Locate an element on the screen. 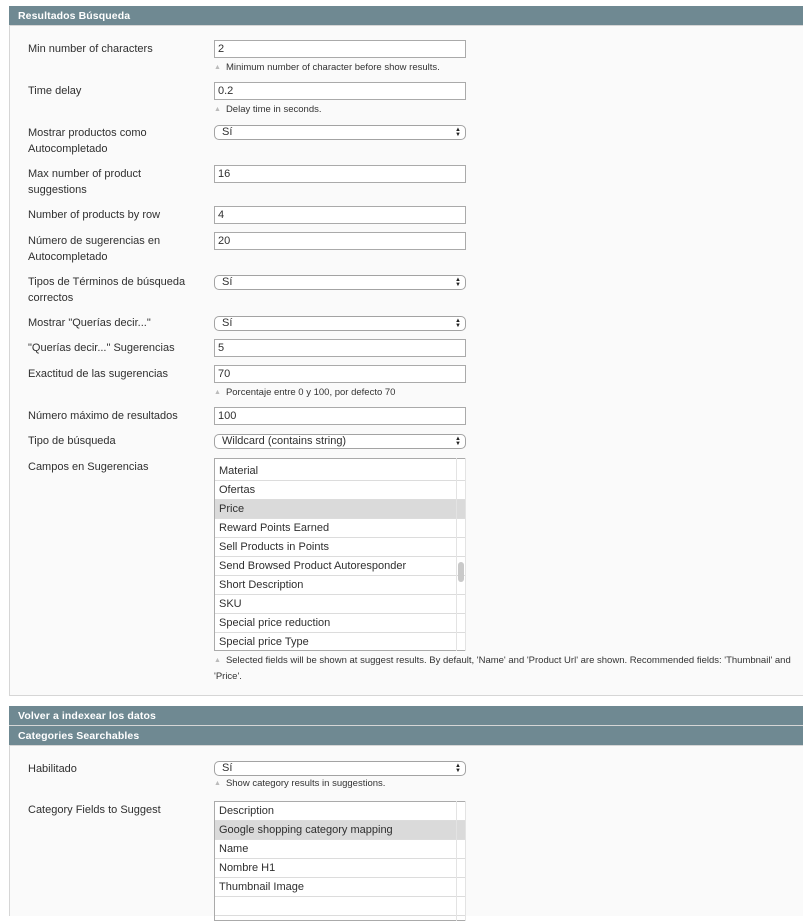 The width and height of the screenshot is (803, 921). num-suggestions-label: Número de sugerencias en Autocompletado is located at coordinates (94, 249).